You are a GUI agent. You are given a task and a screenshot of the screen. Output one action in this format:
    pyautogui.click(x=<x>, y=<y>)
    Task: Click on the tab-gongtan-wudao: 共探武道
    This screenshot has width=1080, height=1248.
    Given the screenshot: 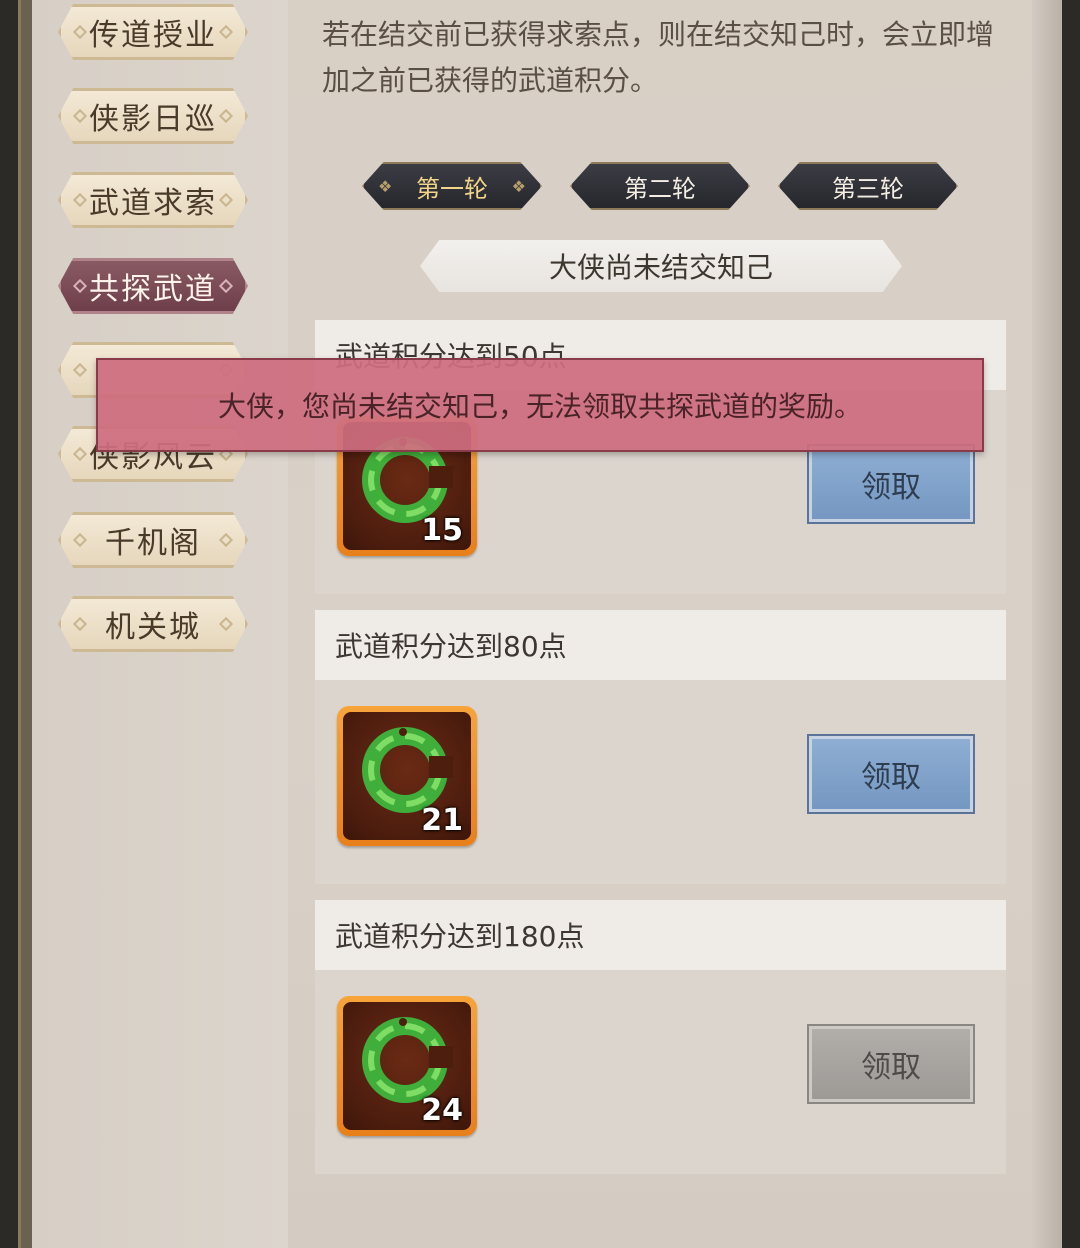 What is the action you would take?
    pyautogui.click(x=153, y=286)
    